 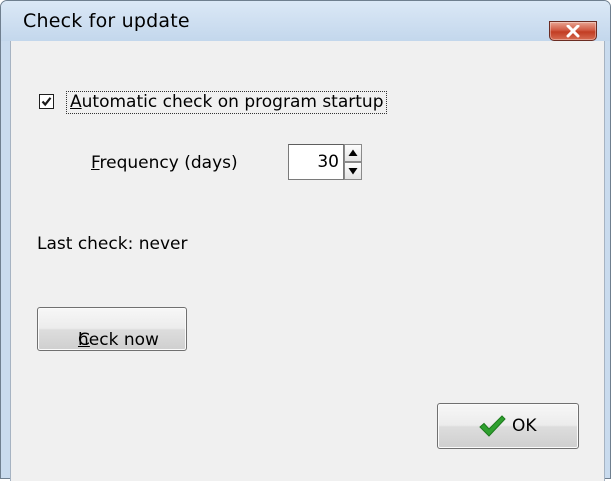 I want to click on frequency-label: Frequency (days), so click(x=164, y=163).